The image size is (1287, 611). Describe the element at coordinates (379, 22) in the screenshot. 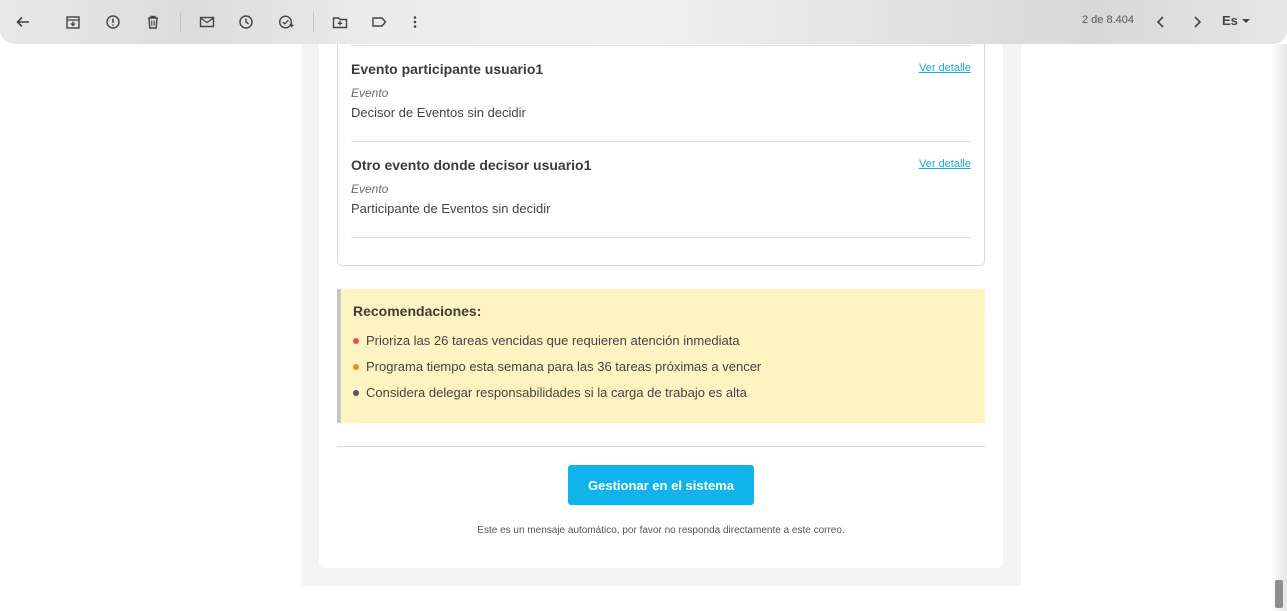

I see `label-icon` at that location.